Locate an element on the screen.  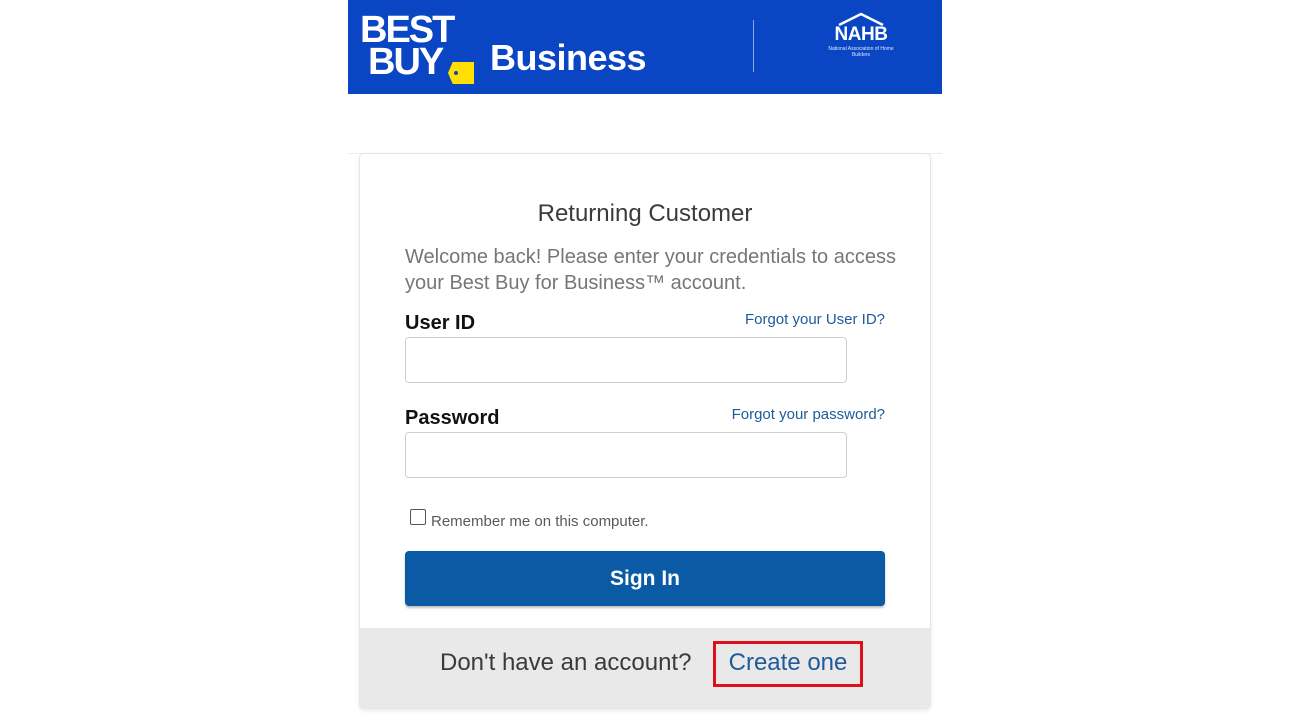
remember-me-checkbox is located at coordinates (418, 517).